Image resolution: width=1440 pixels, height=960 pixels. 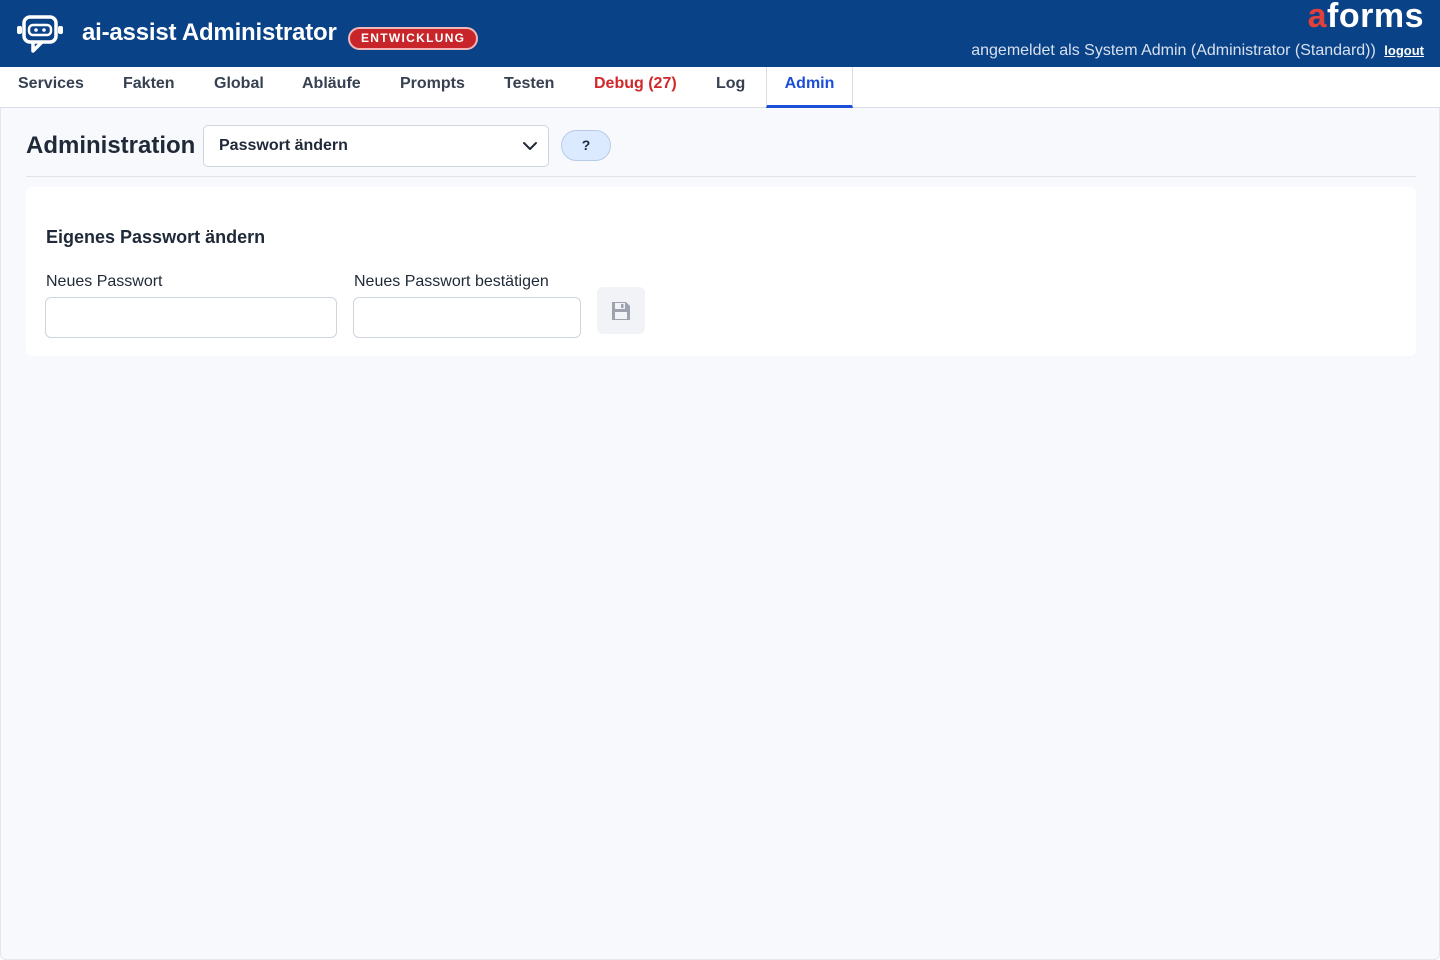 What do you see at coordinates (809, 87) in the screenshot?
I see `tab-admin: Admin` at bounding box center [809, 87].